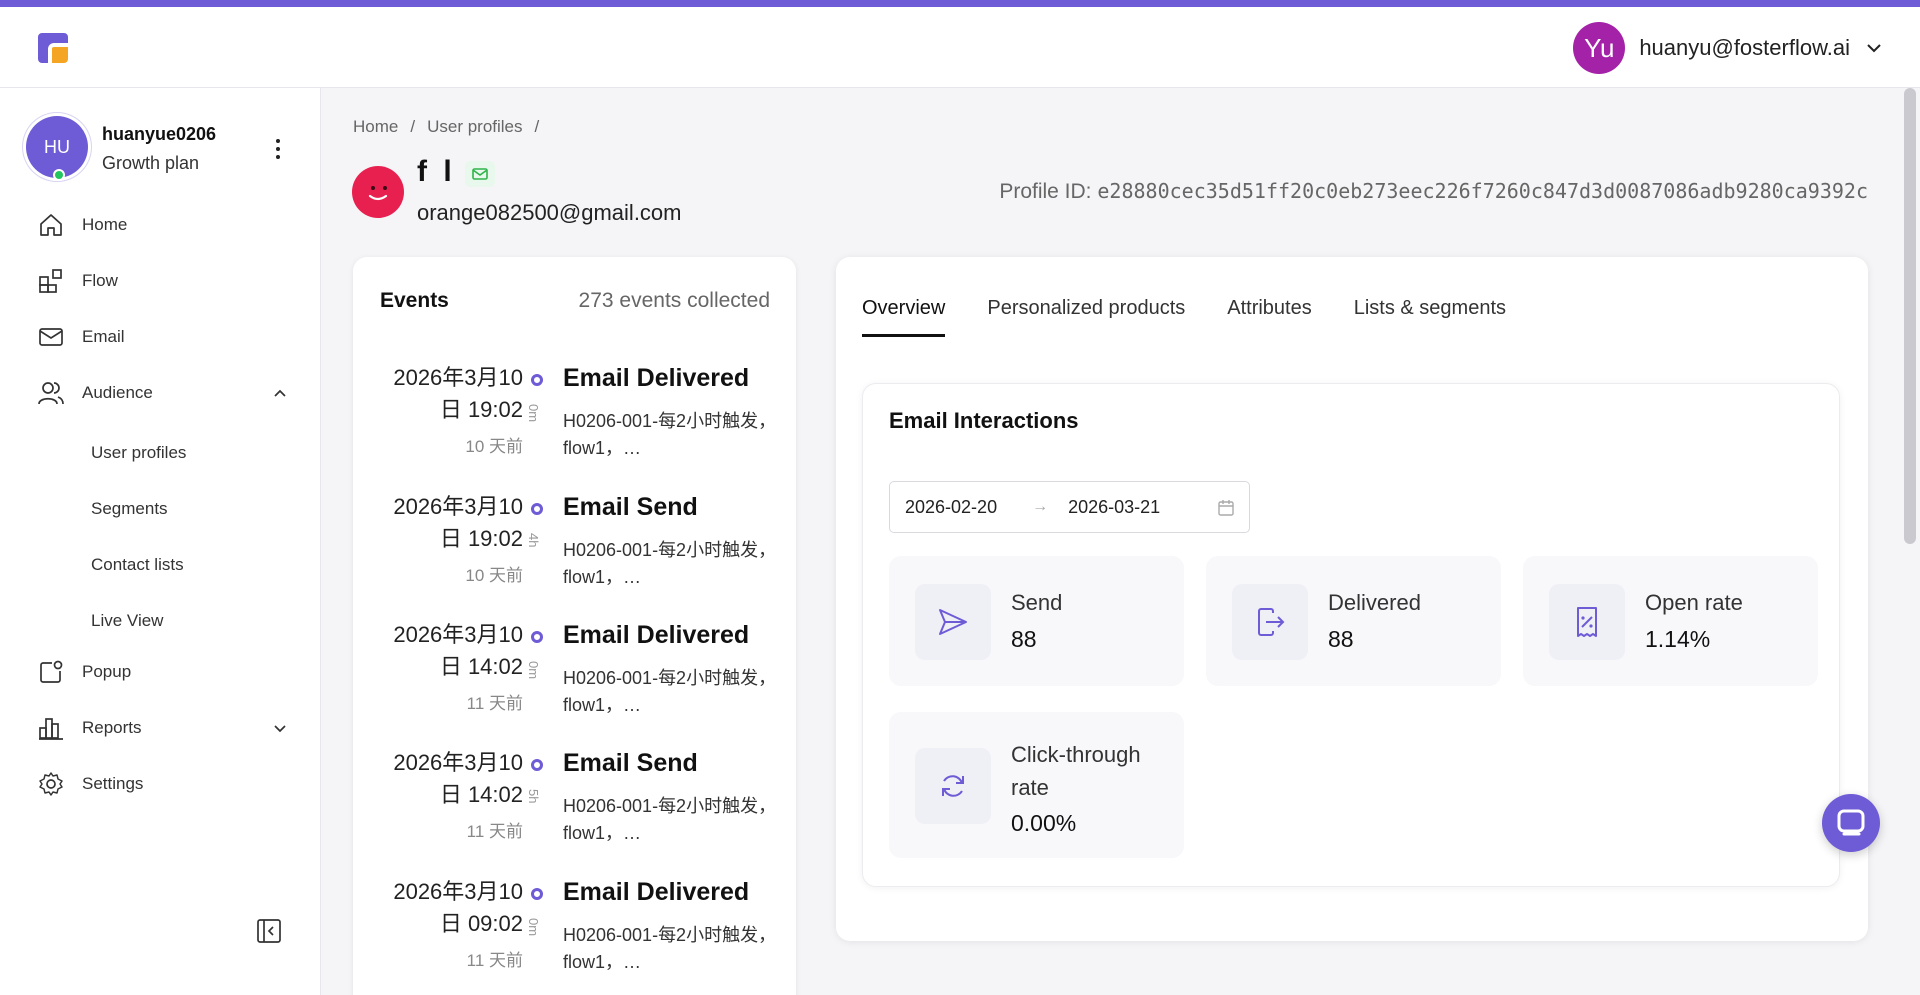  What do you see at coordinates (1076, 771) in the screenshot?
I see `stat-label: Click-through rate` at bounding box center [1076, 771].